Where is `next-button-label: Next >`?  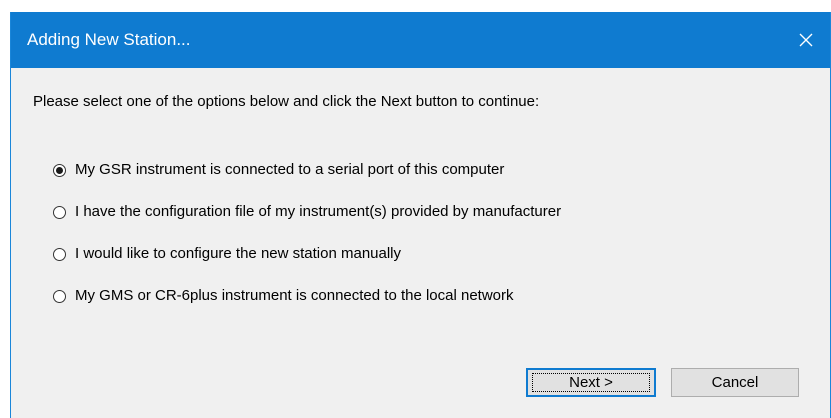 next-button-label: Next > is located at coordinates (591, 382).